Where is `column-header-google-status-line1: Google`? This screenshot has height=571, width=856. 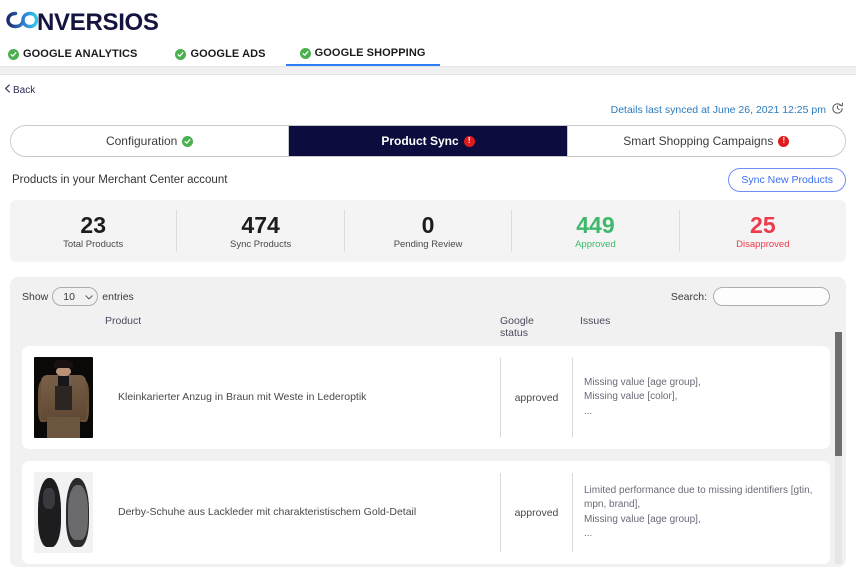
column-header-google-status-line1: Google is located at coordinates (517, 321).